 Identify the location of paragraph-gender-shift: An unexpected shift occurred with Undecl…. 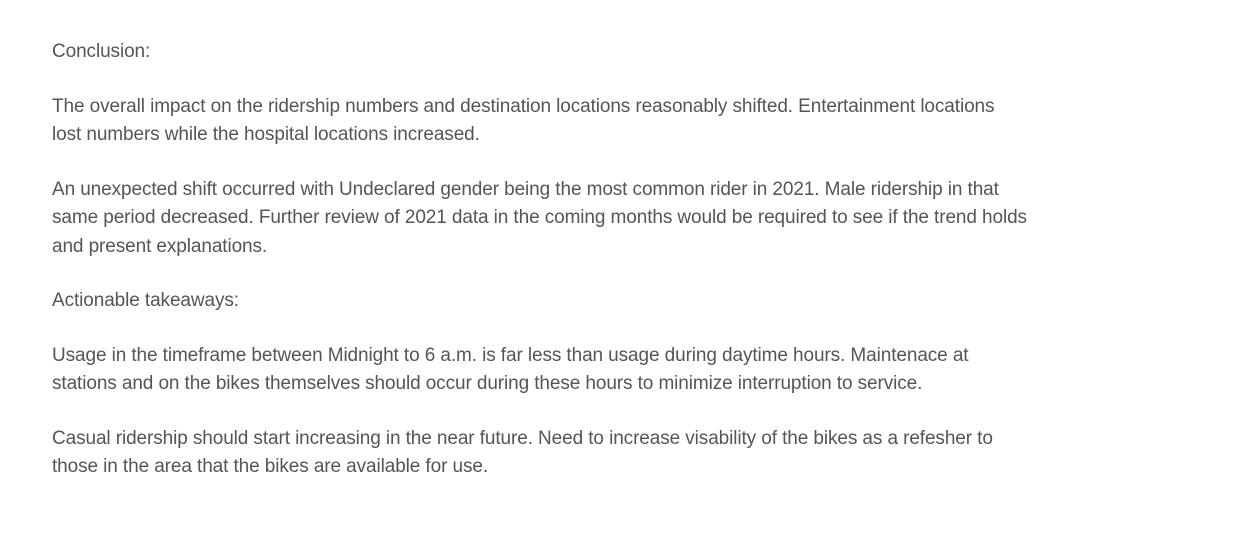
(539, 219).